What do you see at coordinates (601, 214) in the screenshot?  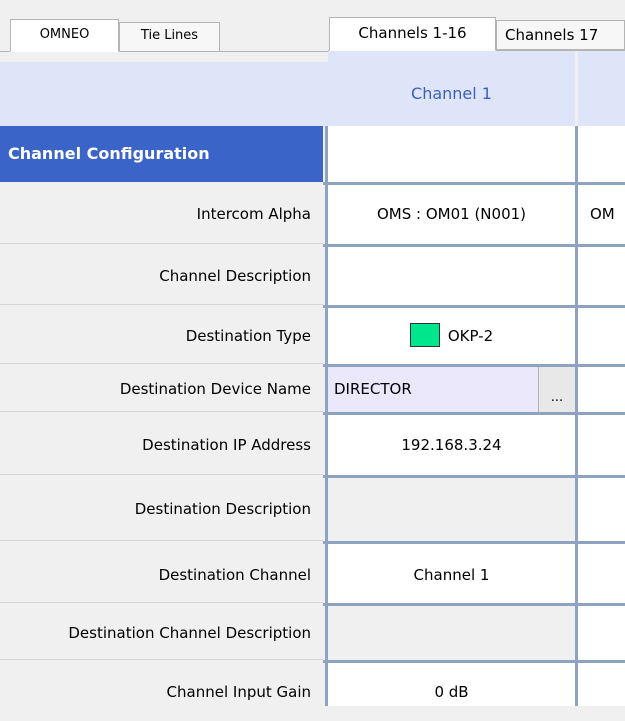 I see `cell-intercom-alpha-2: OM` at bounding box center [601, 214].